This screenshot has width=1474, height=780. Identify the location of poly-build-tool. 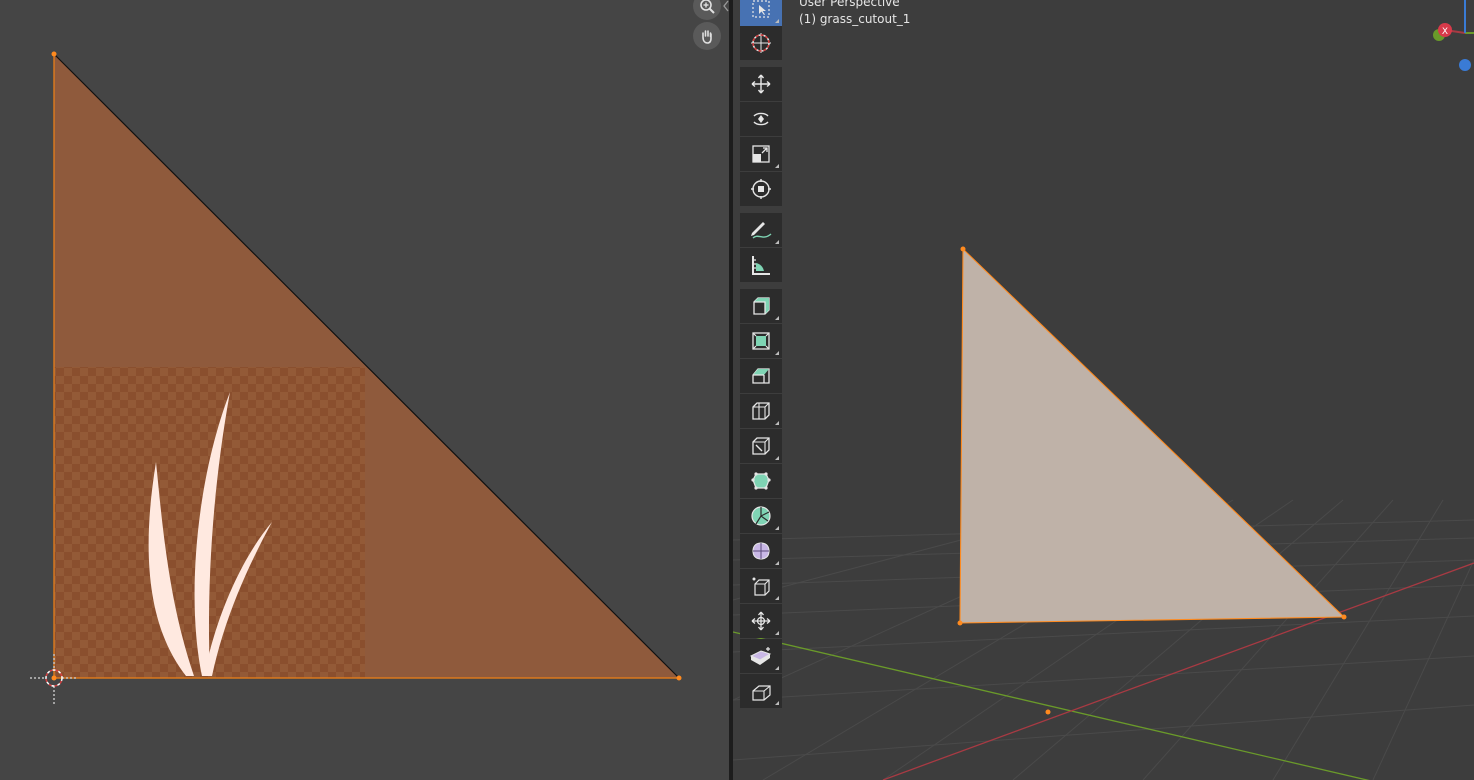
(761, 516).